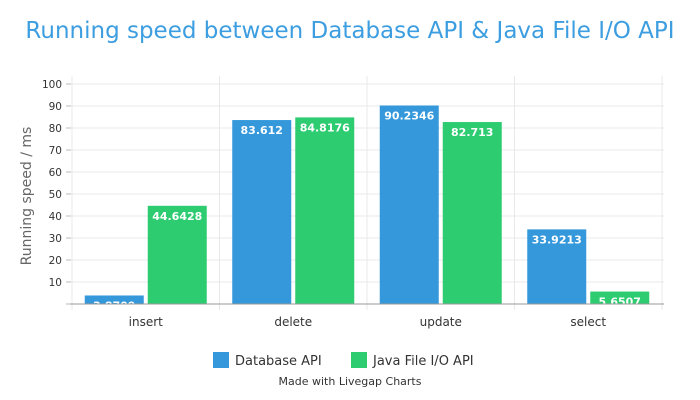  What do you see at coordinates (409, 115) in the screenshot?
I see `data-label: 90.2346` at bounding box center [409, 115].